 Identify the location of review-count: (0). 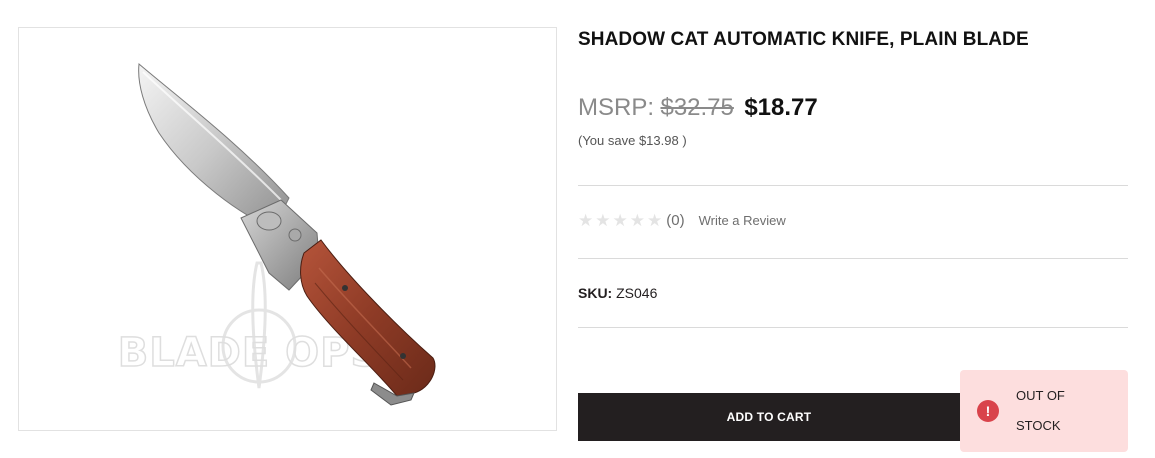
(675, 220).